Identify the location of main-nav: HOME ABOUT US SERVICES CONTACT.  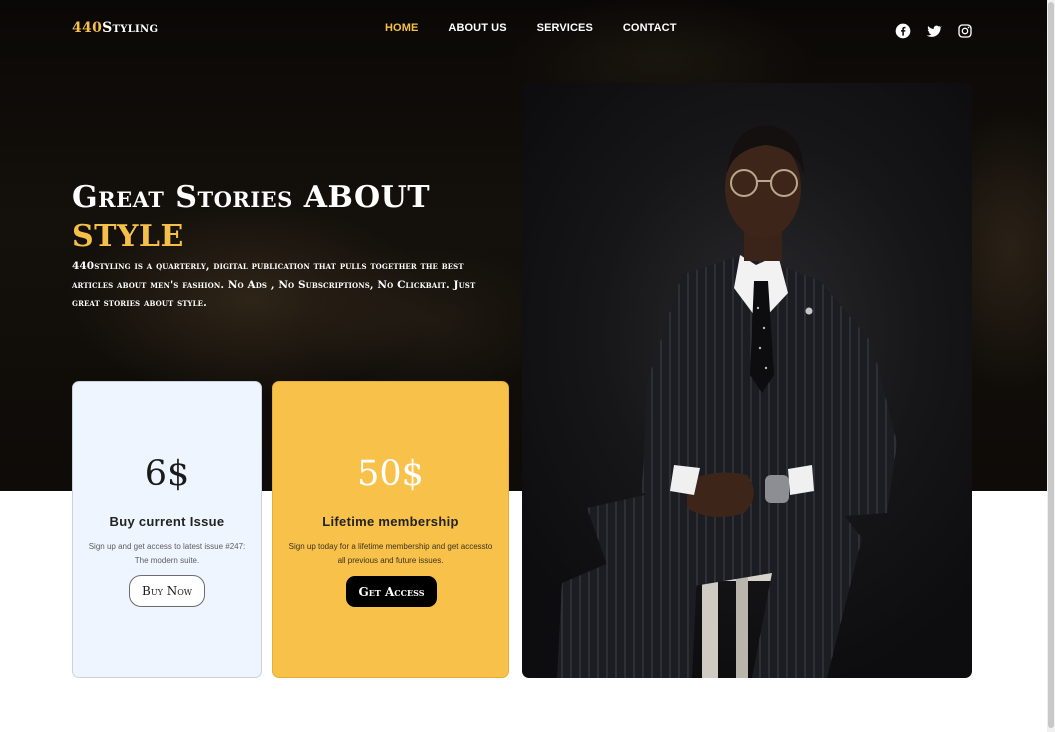
(546, 28).